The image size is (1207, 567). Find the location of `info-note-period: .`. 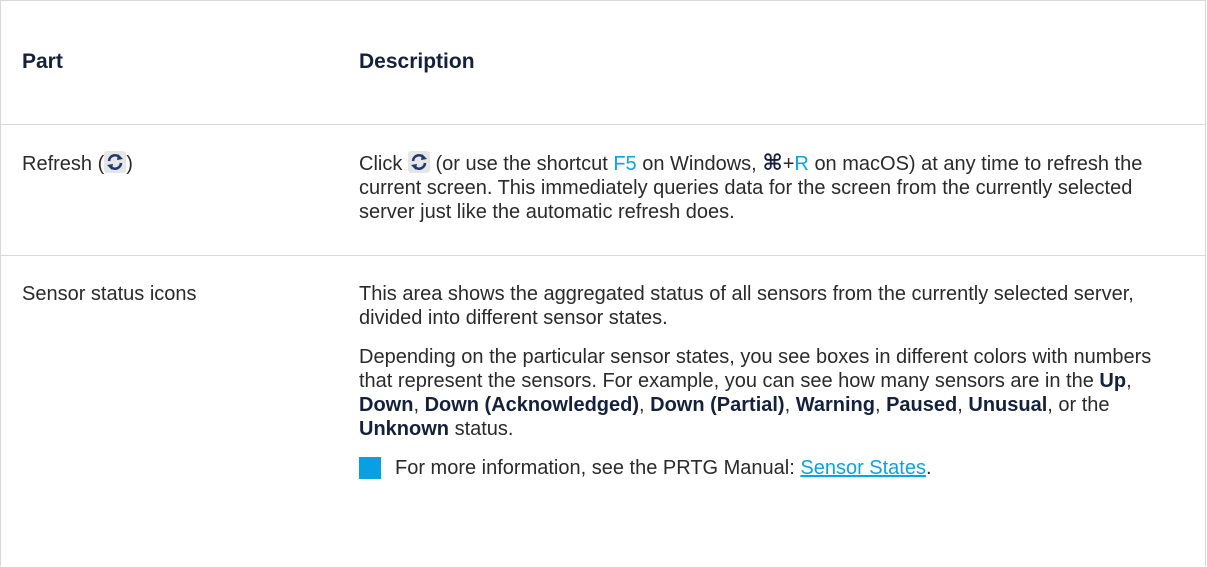

info-note-period: . is located at coordinates (928, 468).